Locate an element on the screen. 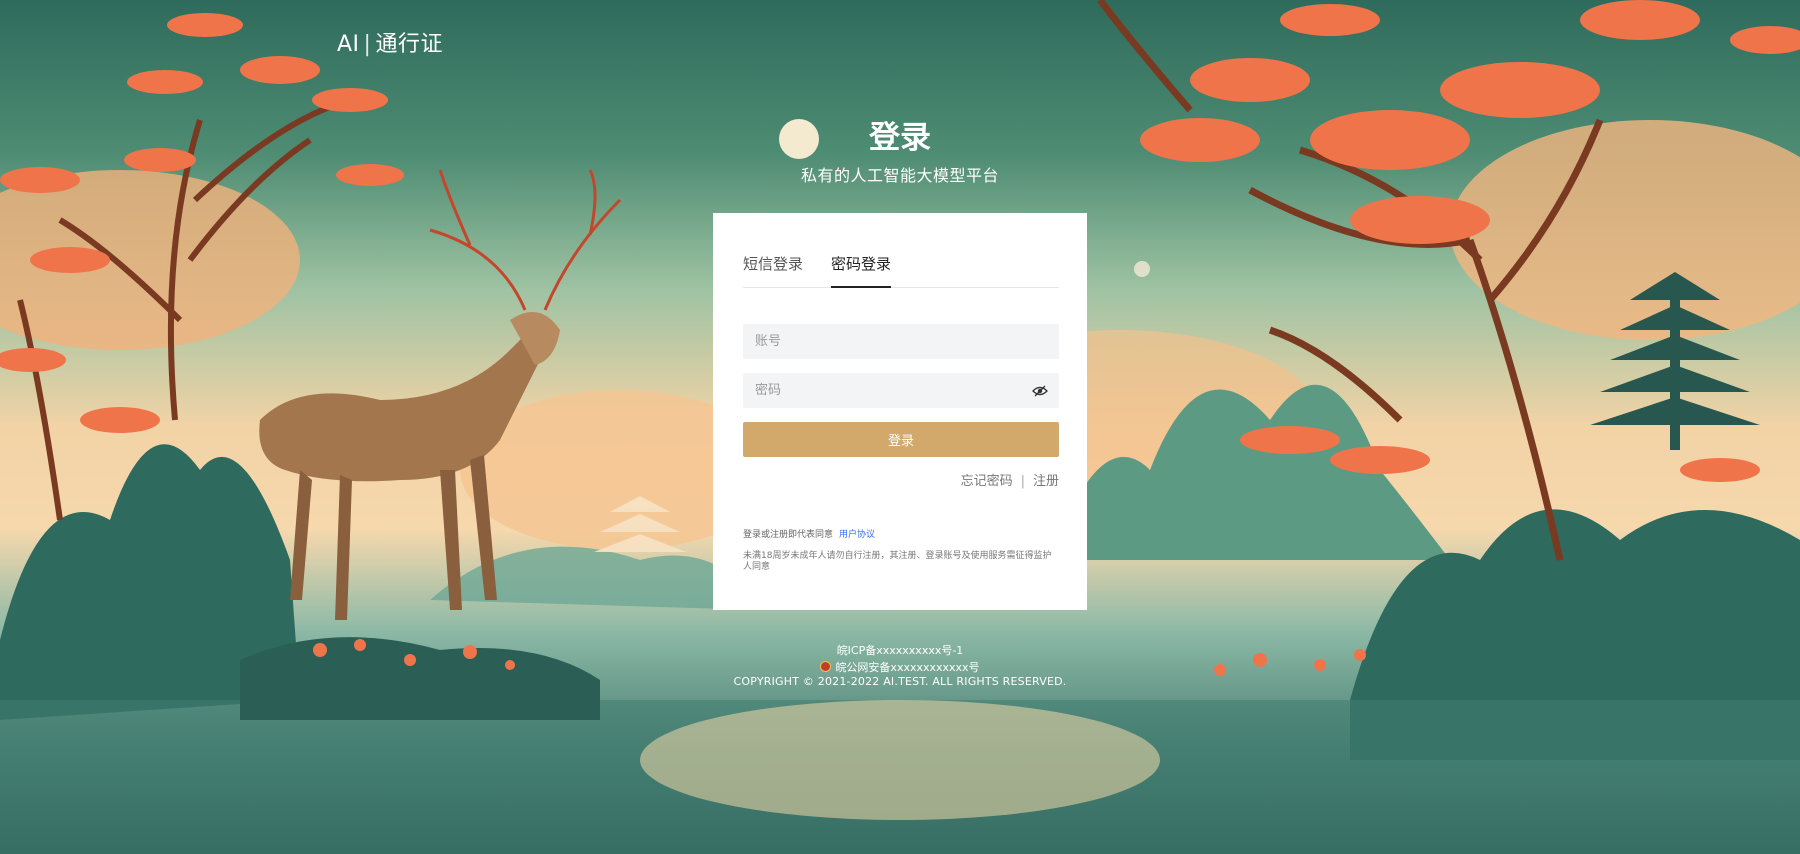 This screenshot has width=1800, height=854. account-links: 忘记密码 | 注册 is located at coordinates (1010, 479).